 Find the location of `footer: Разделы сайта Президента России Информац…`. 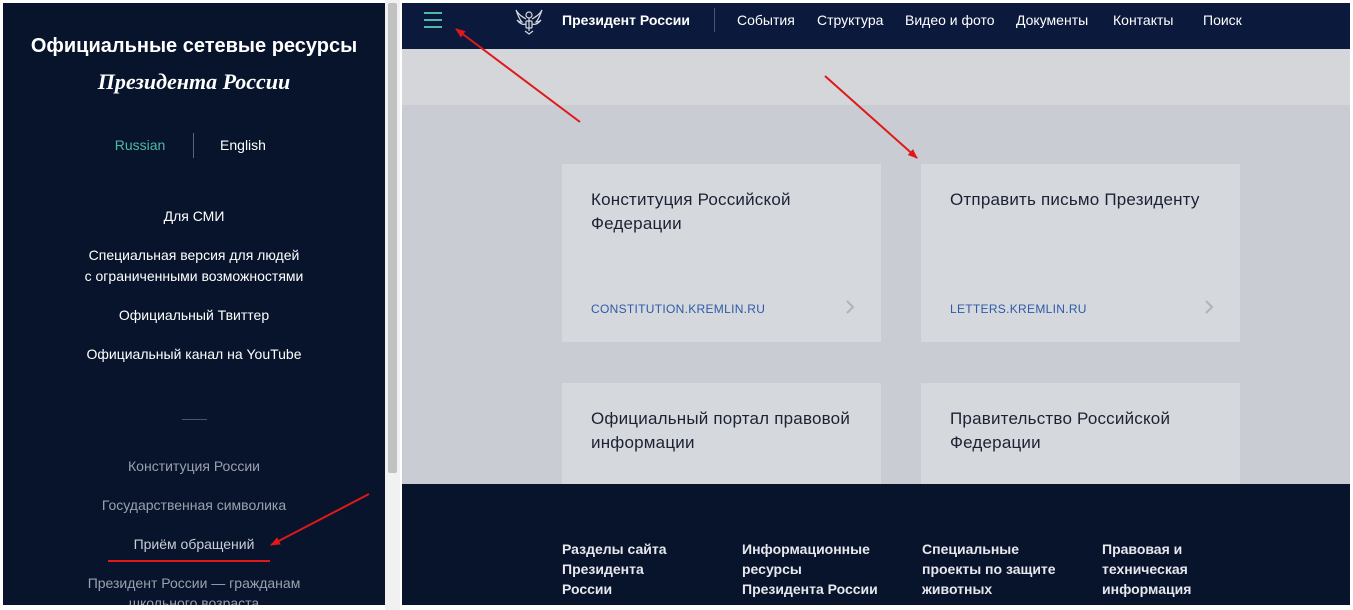

footer: Разделы сайта Президента России Информац… is located at coordinates (876, 544).